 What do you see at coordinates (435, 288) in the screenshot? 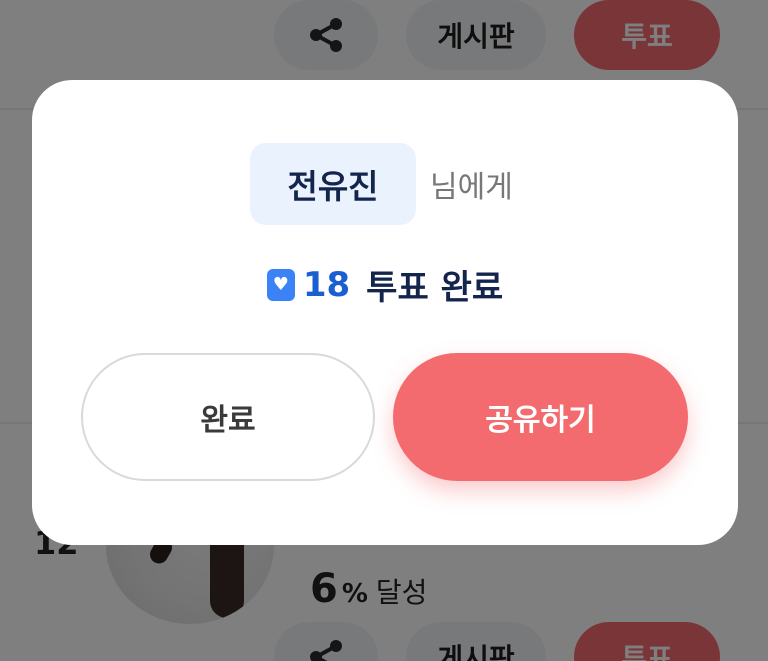
I see `vote-result-label: 투표 완료` at bounding box center [435, 288].